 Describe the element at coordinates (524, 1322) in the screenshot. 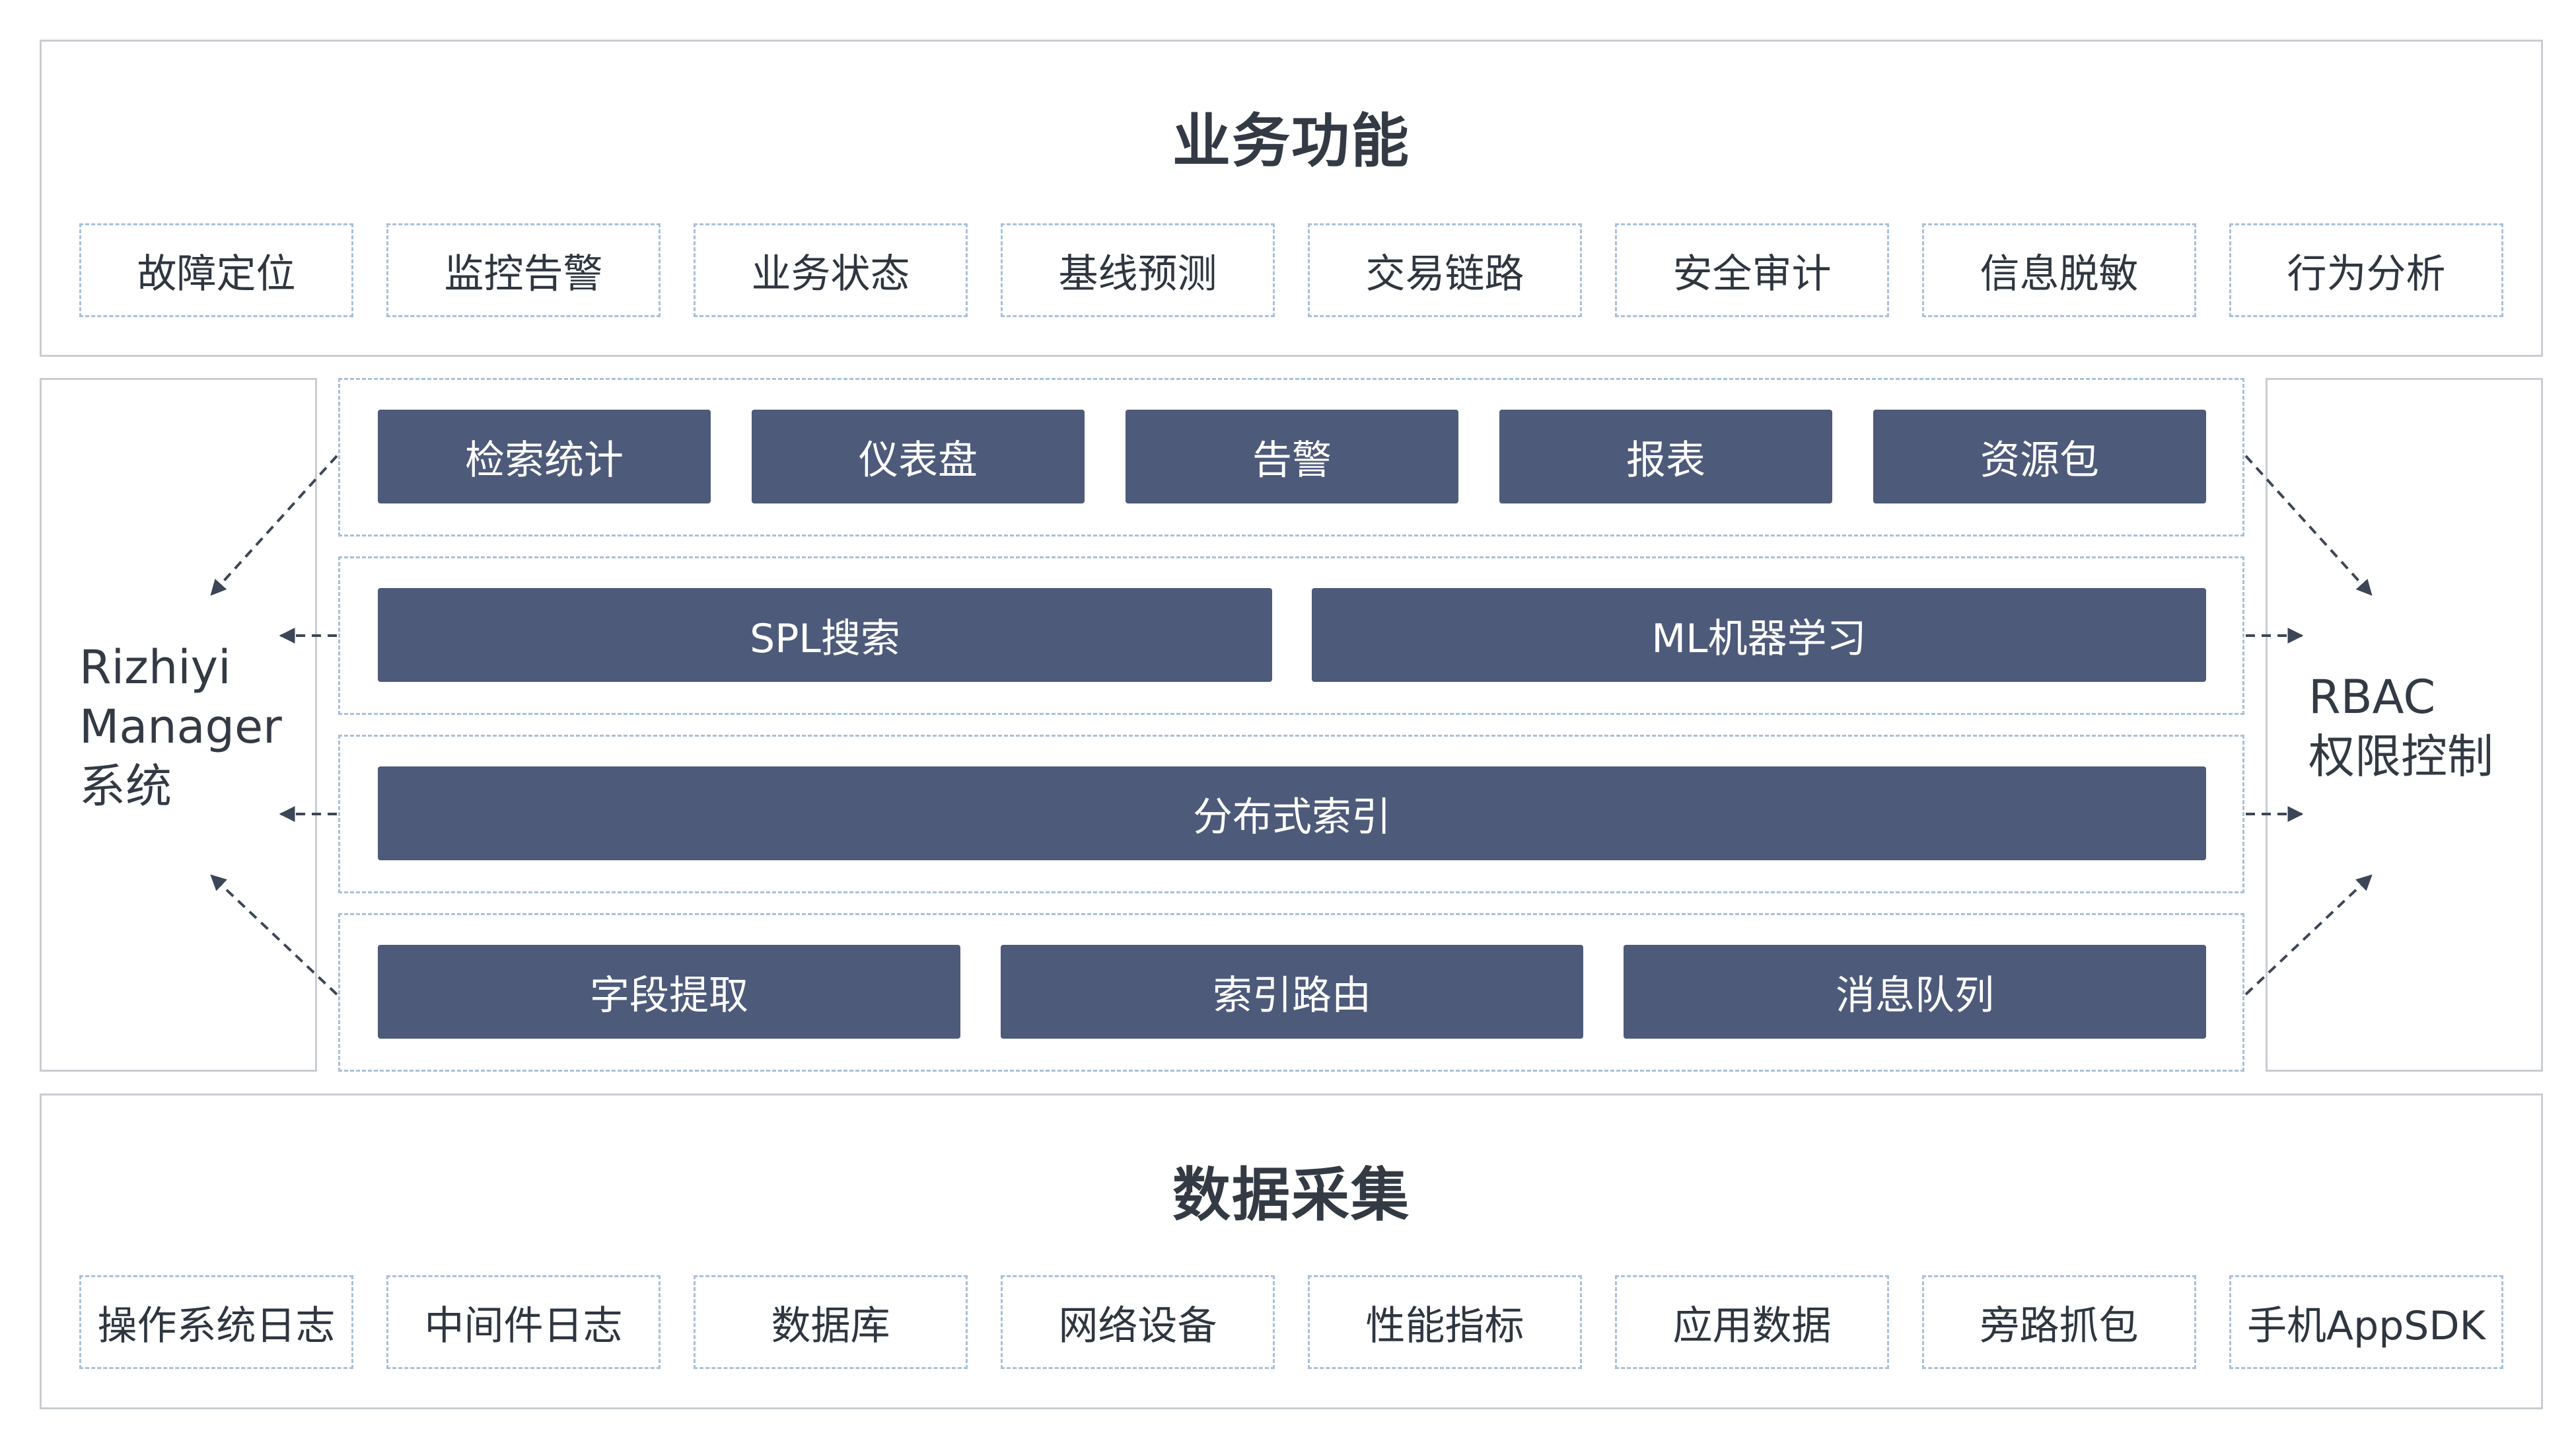

I see `collection-item: 中间件日志` at that location.